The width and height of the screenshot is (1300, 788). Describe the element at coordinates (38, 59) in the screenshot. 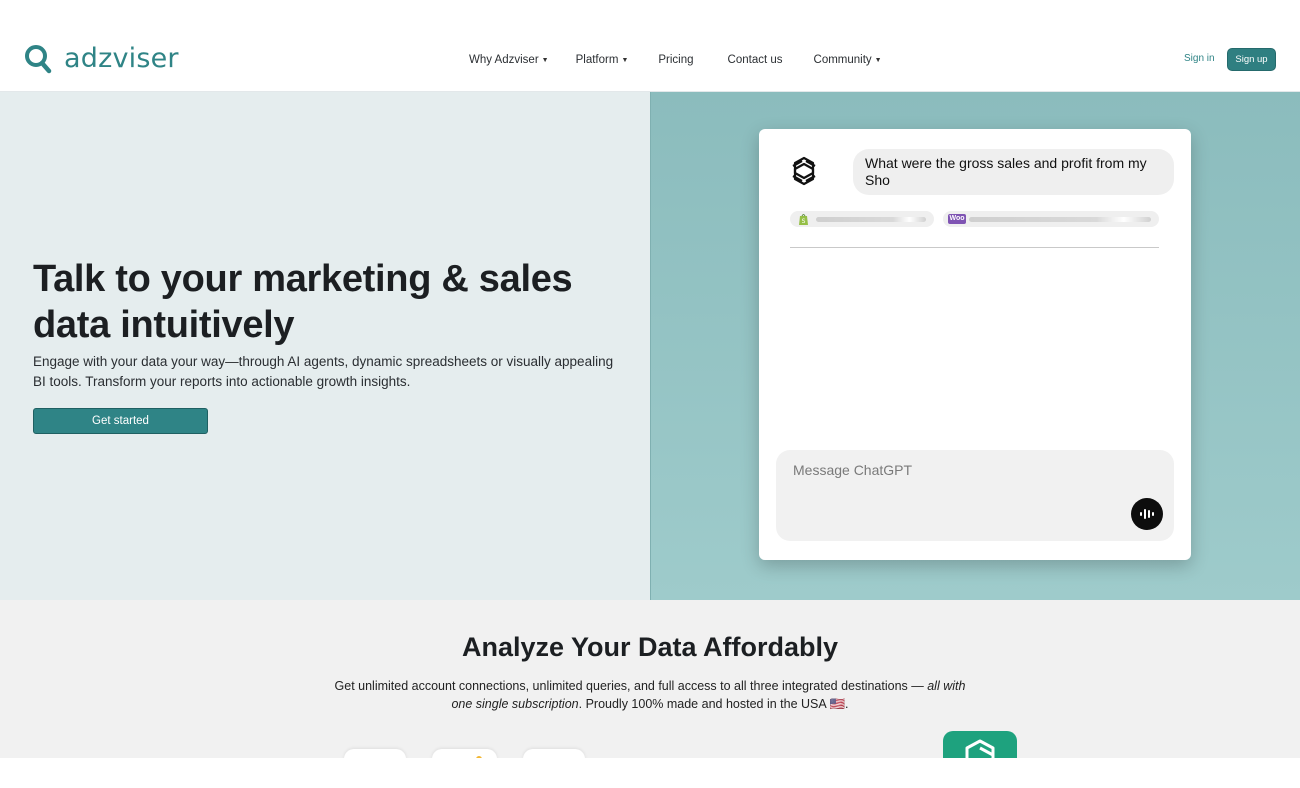

I see `magnifier-logo-icon` at that location.